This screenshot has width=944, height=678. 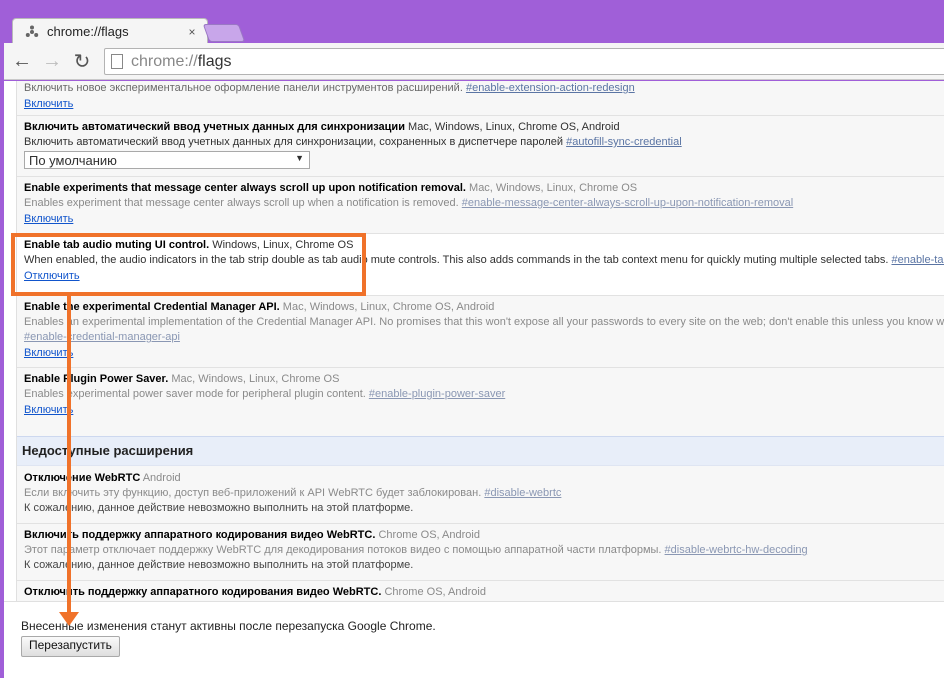 I want to click on experiment-hash-link: #disable-webrtc, so click(x=522, y=493).